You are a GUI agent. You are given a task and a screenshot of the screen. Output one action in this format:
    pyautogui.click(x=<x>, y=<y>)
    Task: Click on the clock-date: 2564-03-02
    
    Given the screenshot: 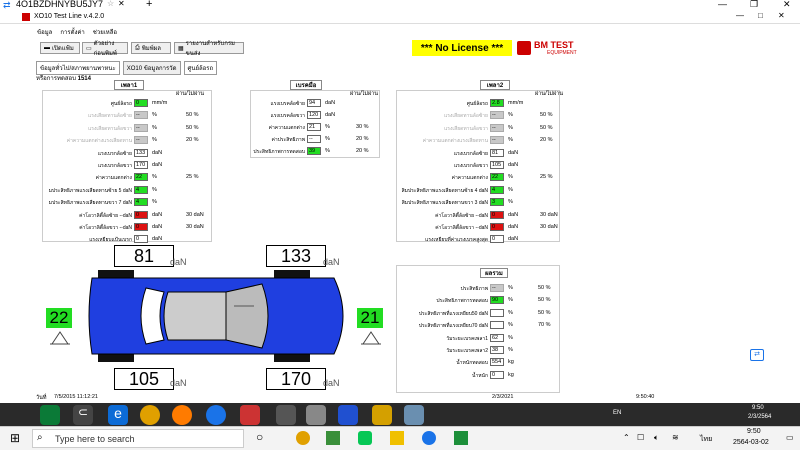 What is the action you would take?
    pyautogui.click(x=751, y=442)
    